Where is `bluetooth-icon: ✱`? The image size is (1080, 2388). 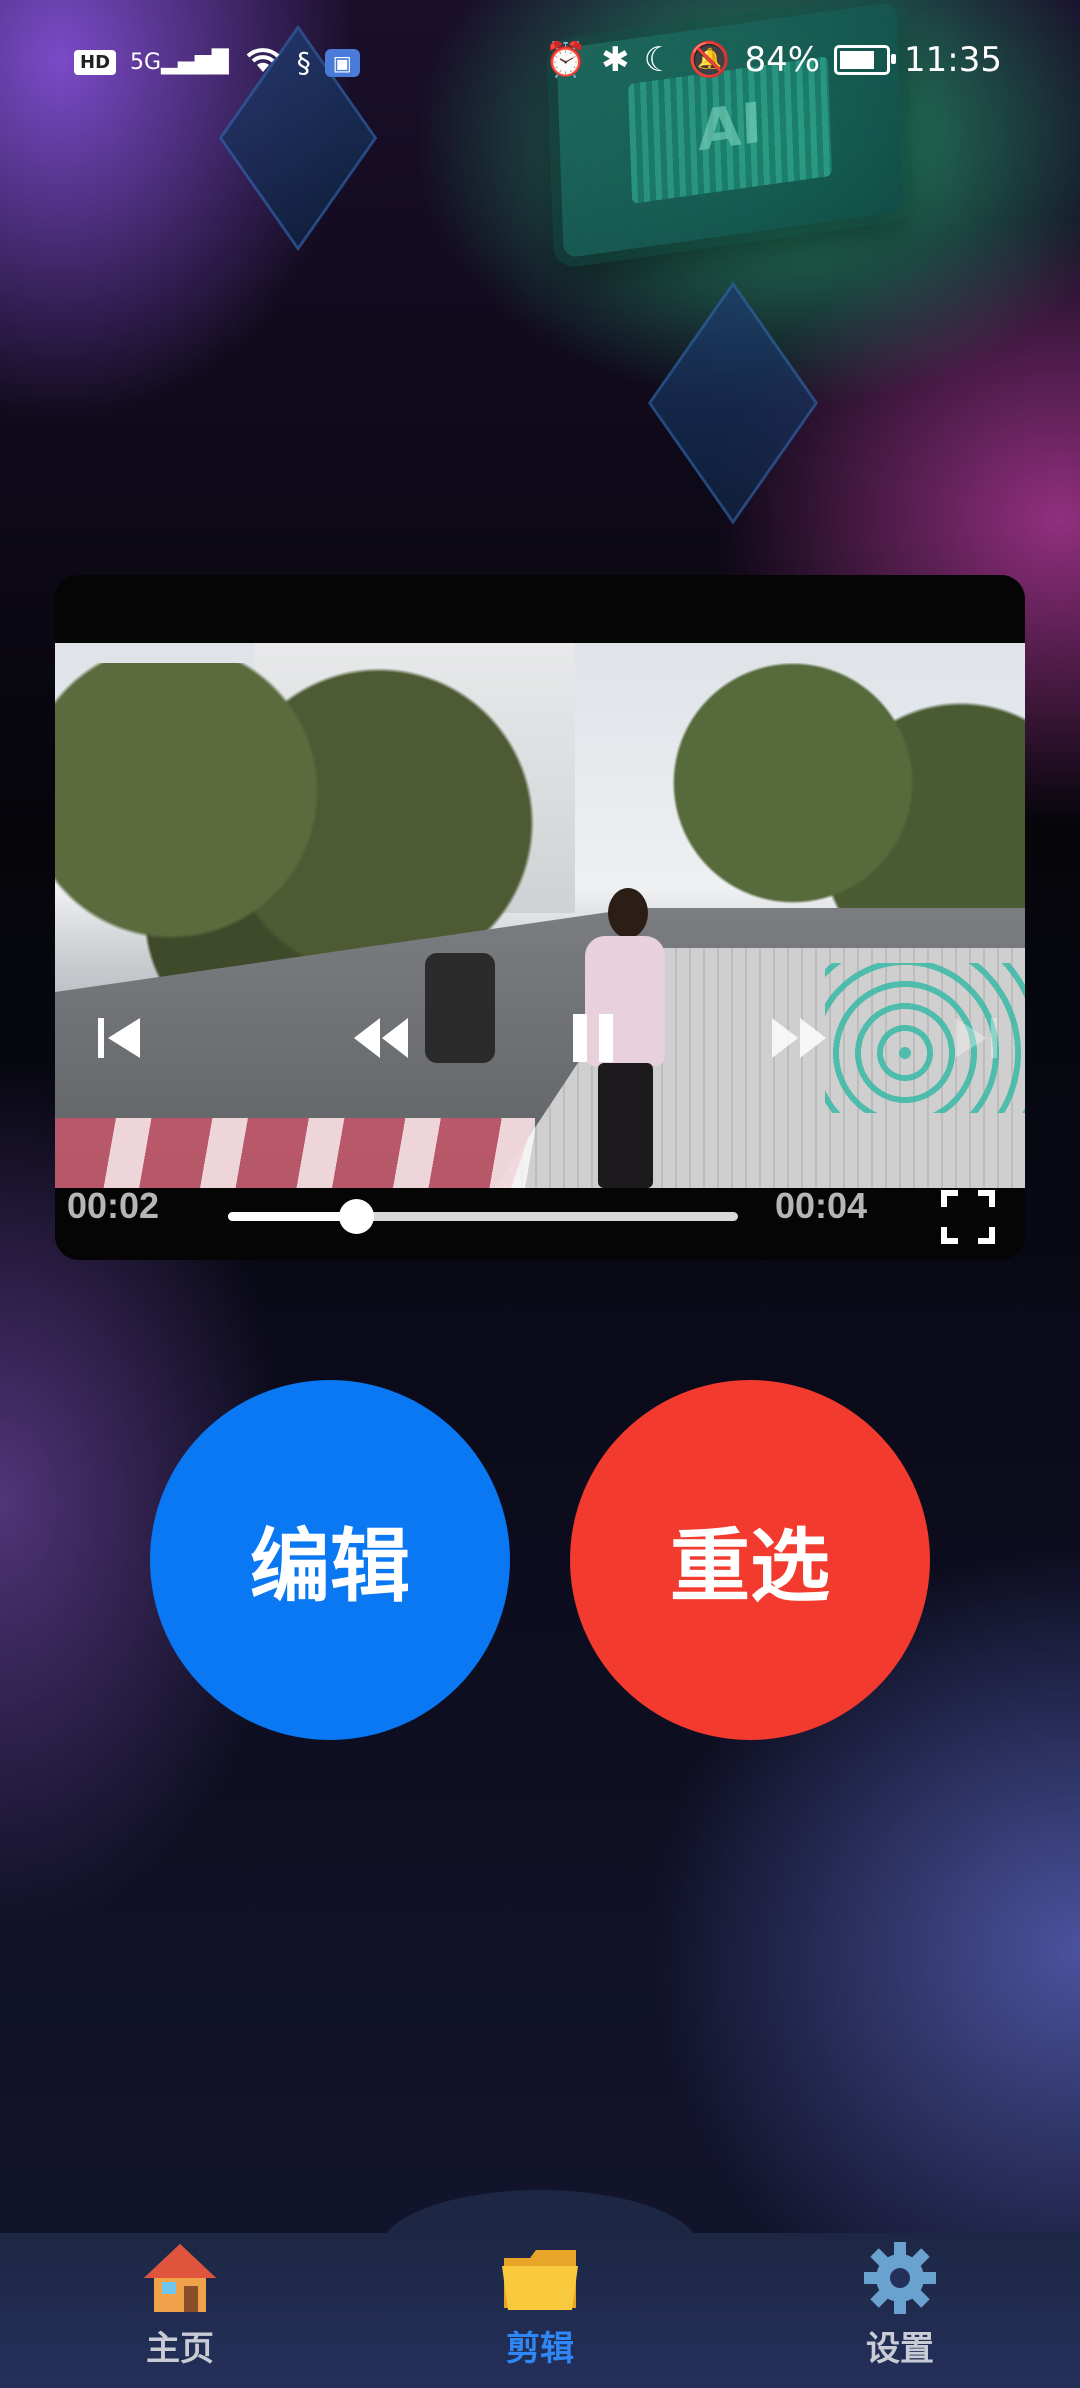
bluetooth-icon: ✱ is located at coordinates (615, 60).